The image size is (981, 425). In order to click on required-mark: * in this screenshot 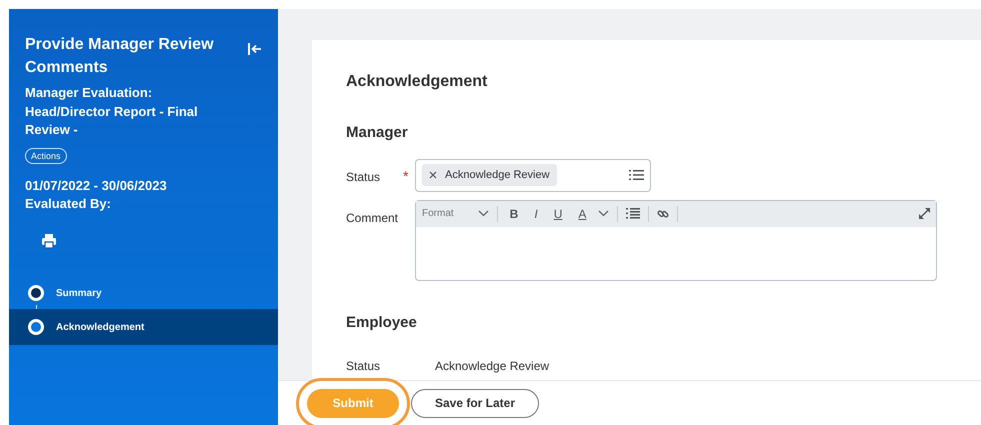, I will do `click(406, 176)`.